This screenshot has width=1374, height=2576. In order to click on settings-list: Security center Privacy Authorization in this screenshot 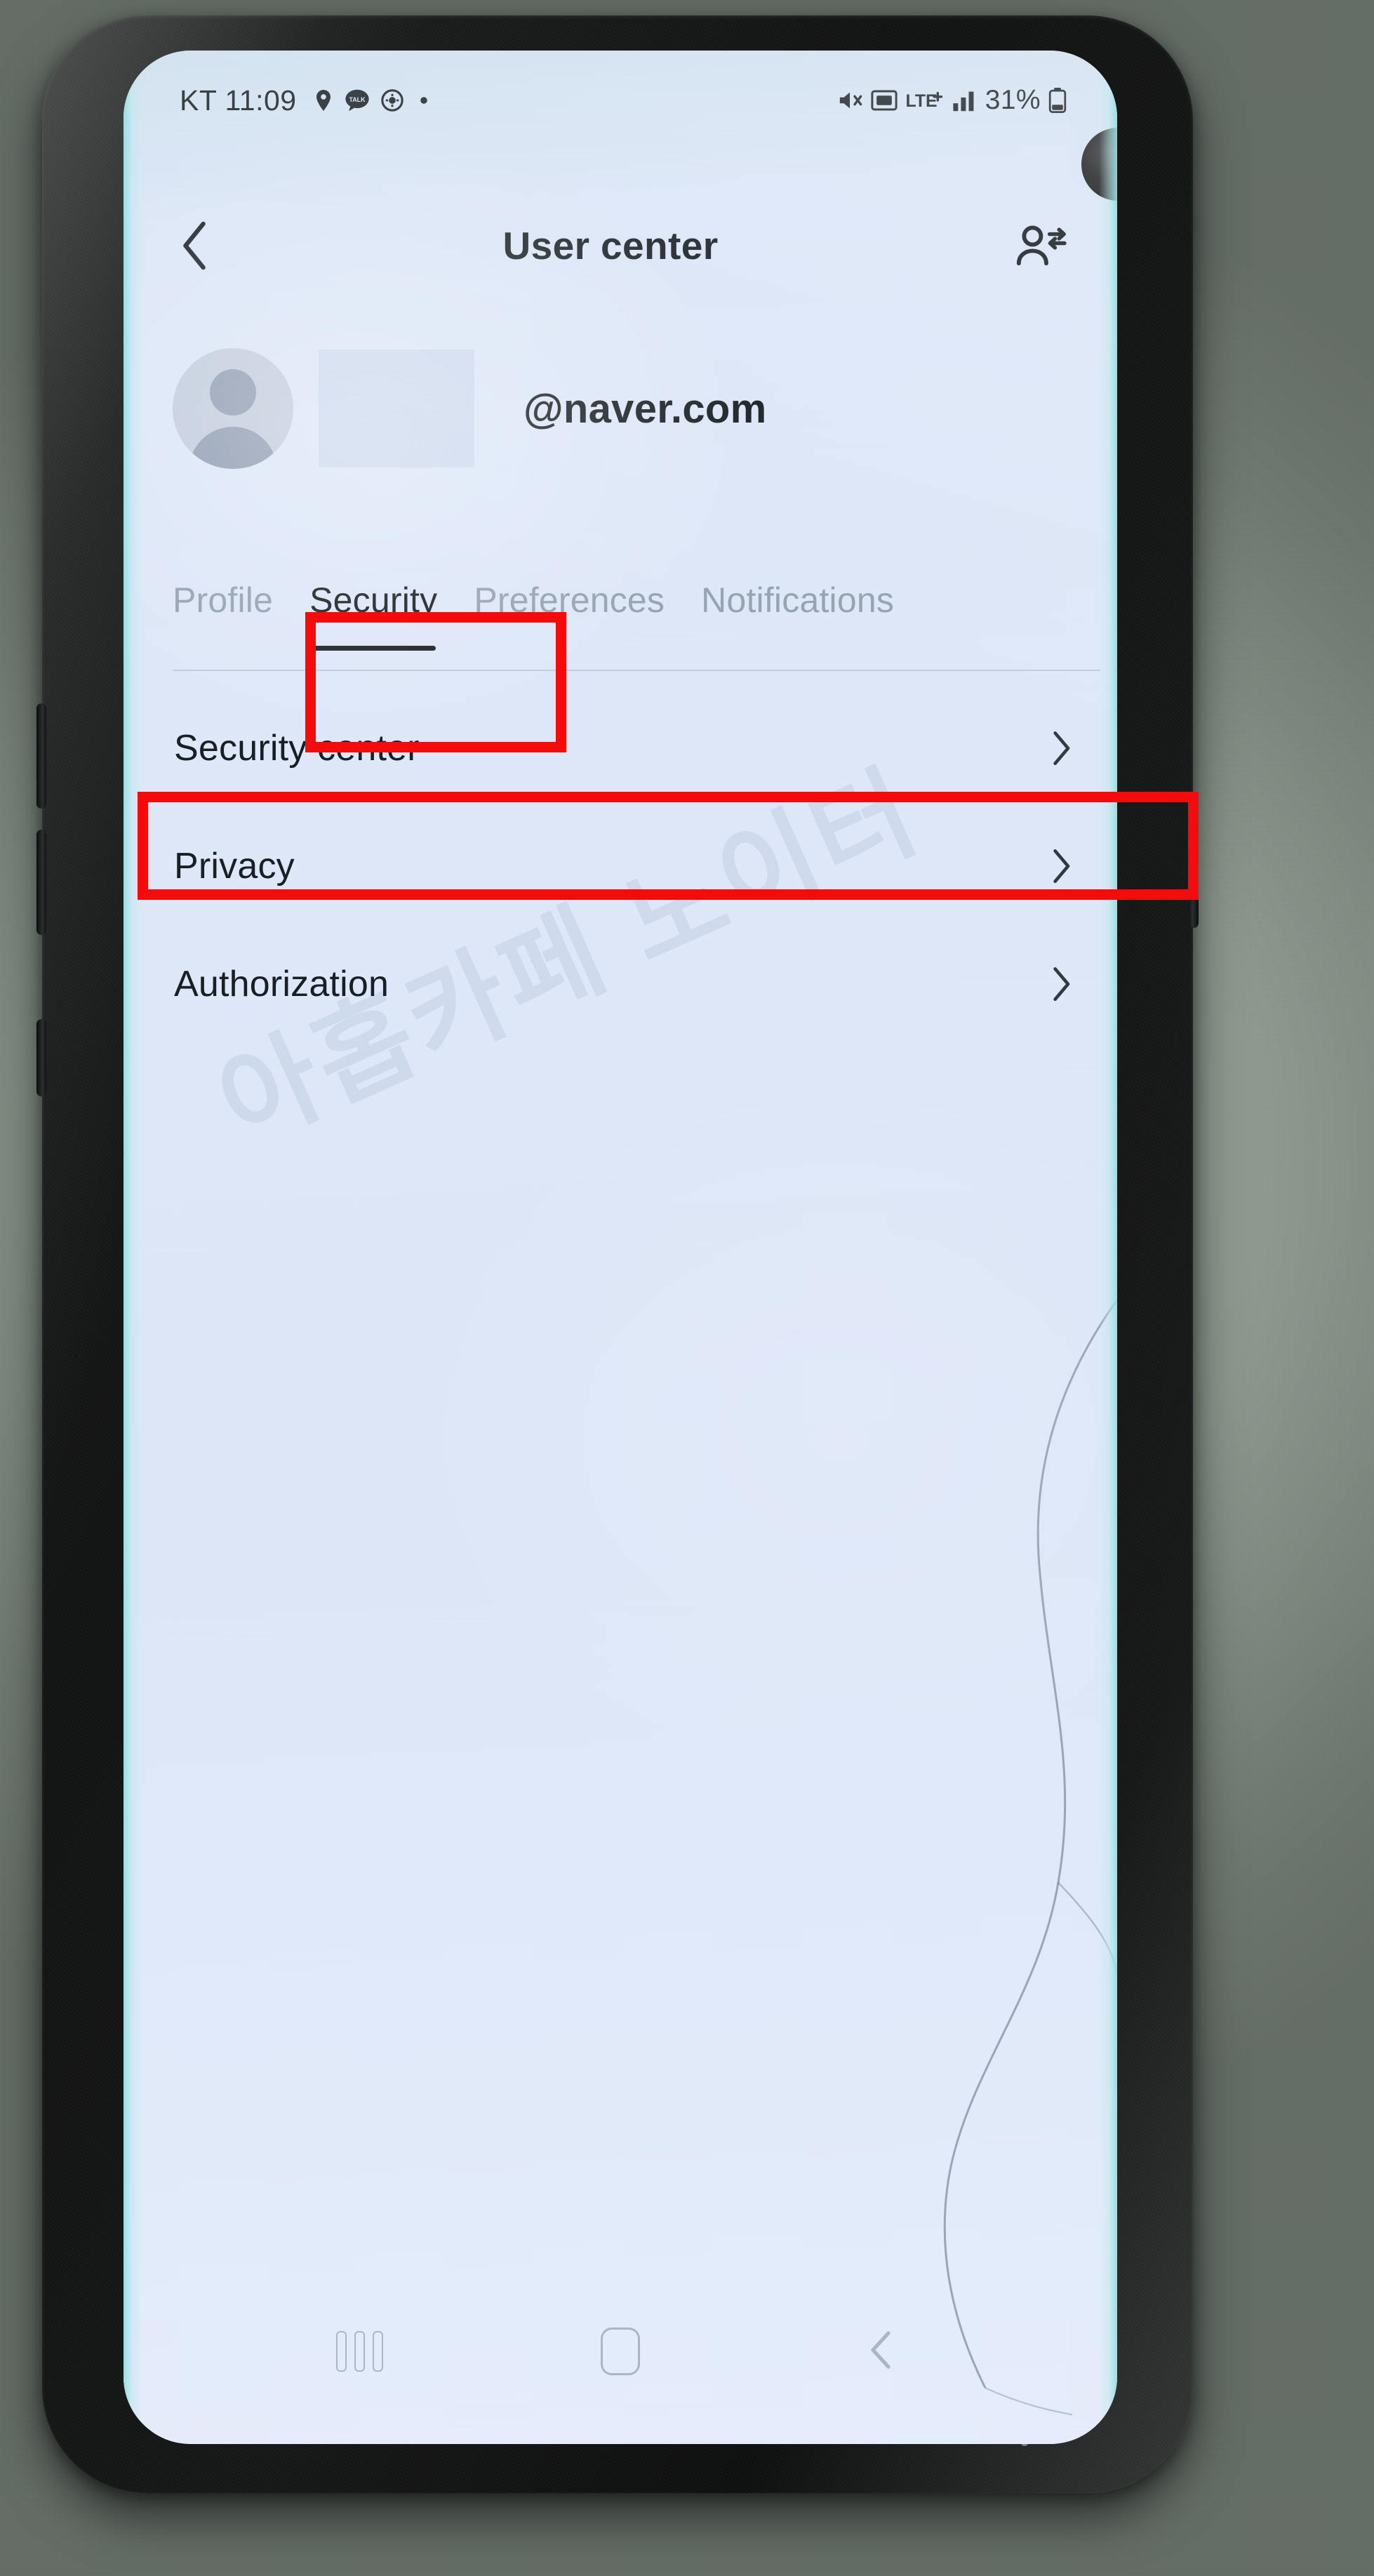, I will do `click(620, 866)`.